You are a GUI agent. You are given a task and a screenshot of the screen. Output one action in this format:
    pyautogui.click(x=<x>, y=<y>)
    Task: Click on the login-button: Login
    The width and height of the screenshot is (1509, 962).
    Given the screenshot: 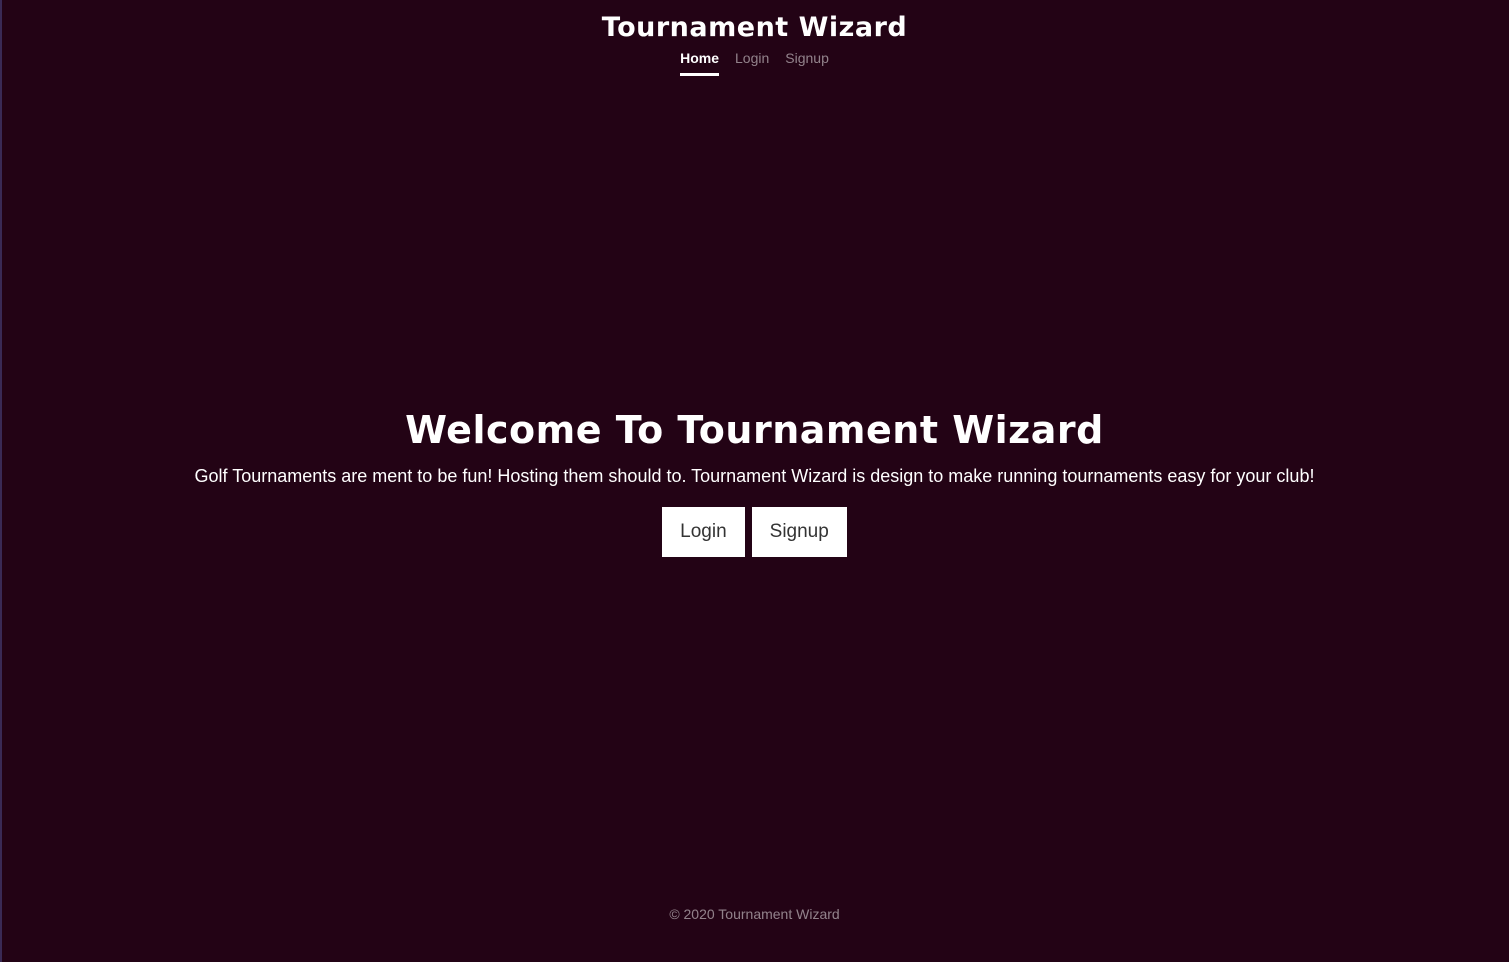 What is the action you would take?
    pyautogui.click(x=703, y=532)
    